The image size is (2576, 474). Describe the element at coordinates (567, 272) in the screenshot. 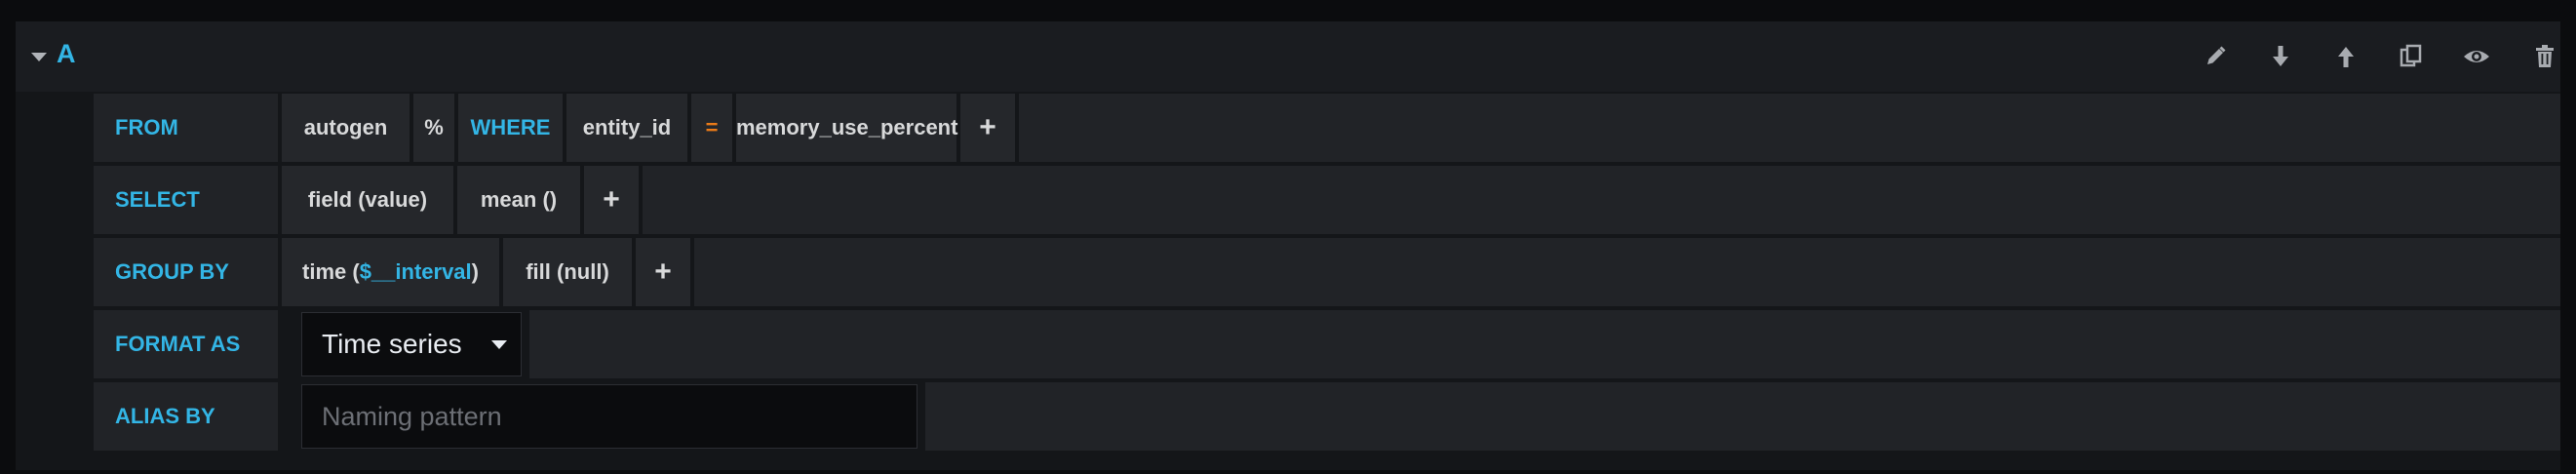

I see `fill-segment: fill (null)` at that location.